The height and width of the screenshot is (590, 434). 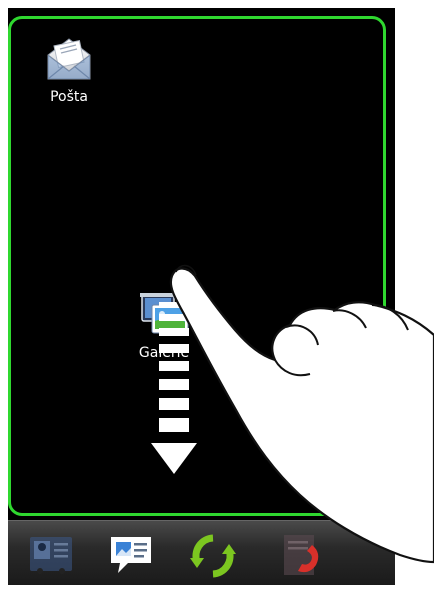 I want to click on dock-phone, so click(x=301, y=556).